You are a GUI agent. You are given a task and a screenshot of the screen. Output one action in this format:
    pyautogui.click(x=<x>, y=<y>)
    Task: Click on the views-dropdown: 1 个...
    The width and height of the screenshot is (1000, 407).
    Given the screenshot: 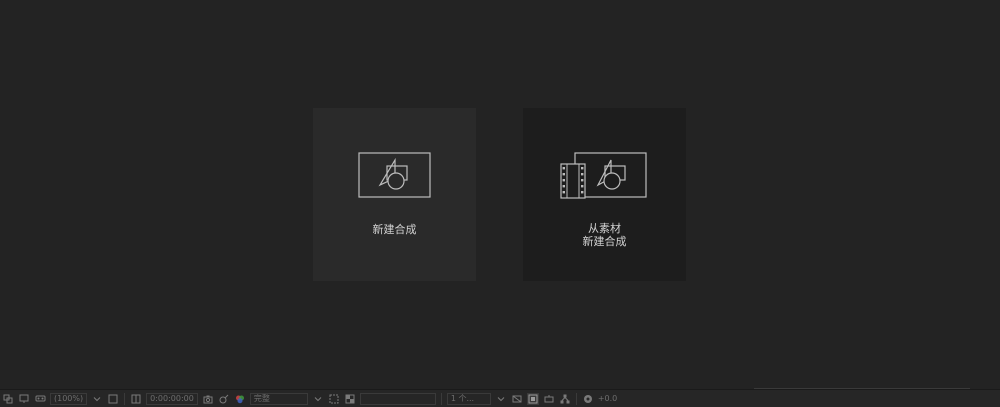 What is the action you would take?
    pyautogui.click(x=468, y=398)
    